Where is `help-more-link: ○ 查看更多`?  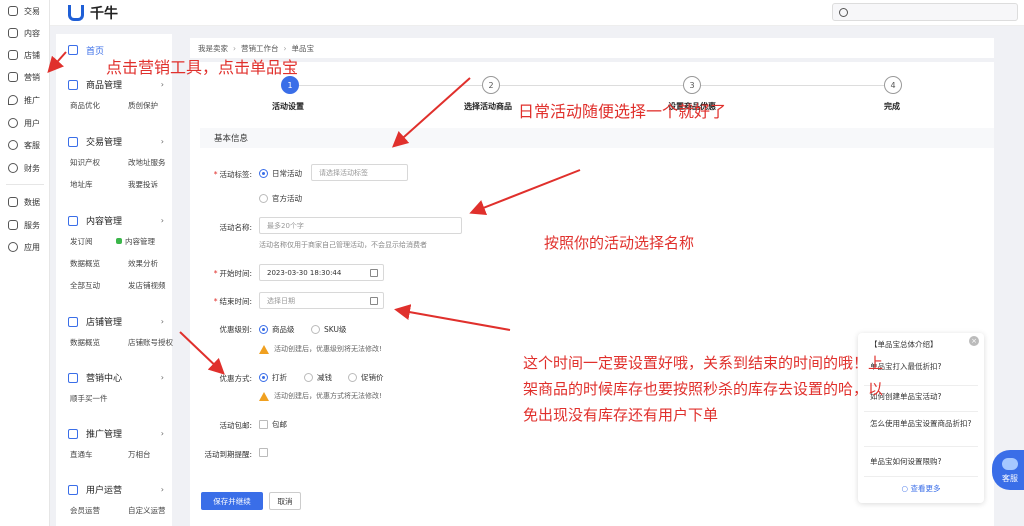
help-more-link: ○ 查看更多 is located at coordinates (921, 488).